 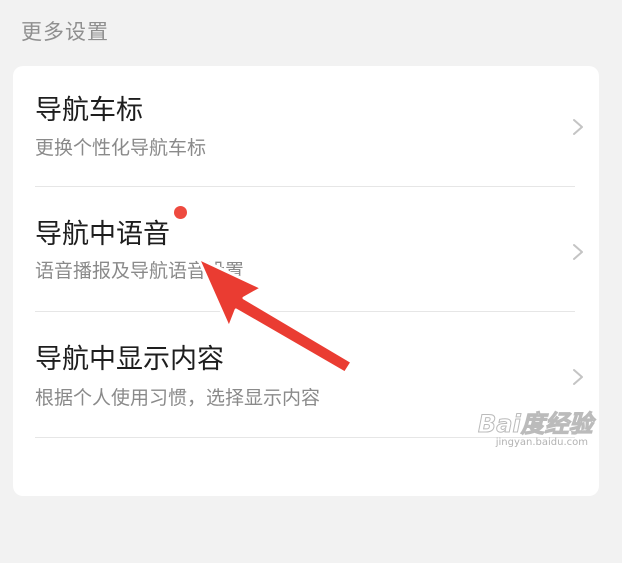 What do you see at coordinates (541, 442) in the screenshot?
I see `watermark-sub: jingyan.baidu.com` at bounding box center [541, 442].